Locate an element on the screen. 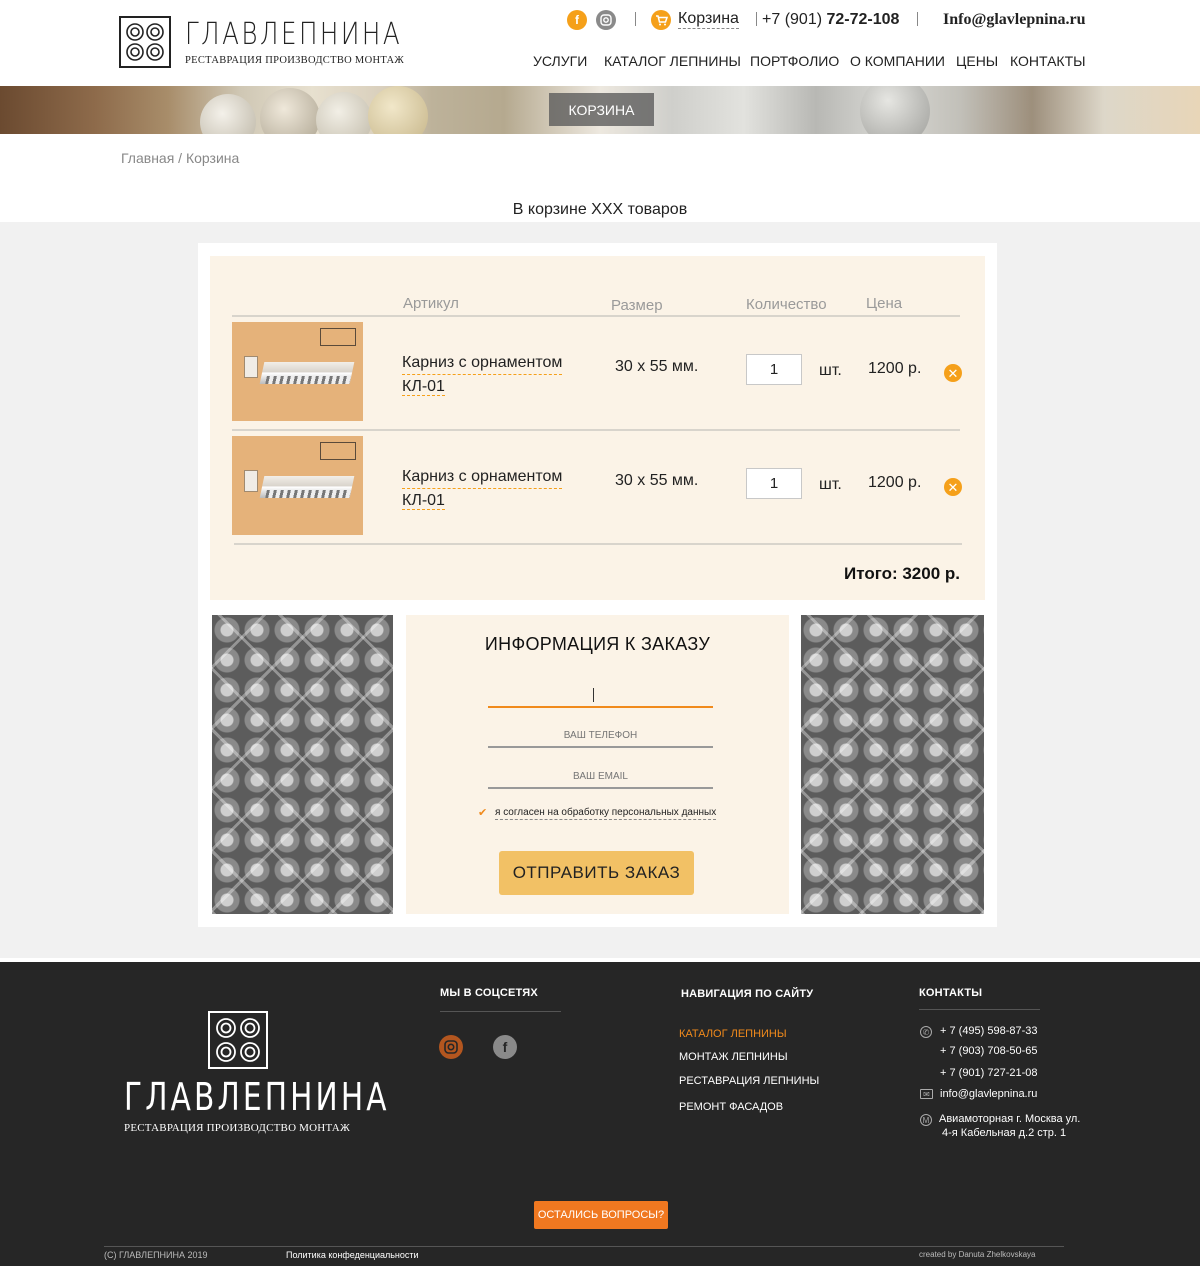  footer-brand-name: ГЛАВЛЕПНИНА is located at coordinates (257, 1097).